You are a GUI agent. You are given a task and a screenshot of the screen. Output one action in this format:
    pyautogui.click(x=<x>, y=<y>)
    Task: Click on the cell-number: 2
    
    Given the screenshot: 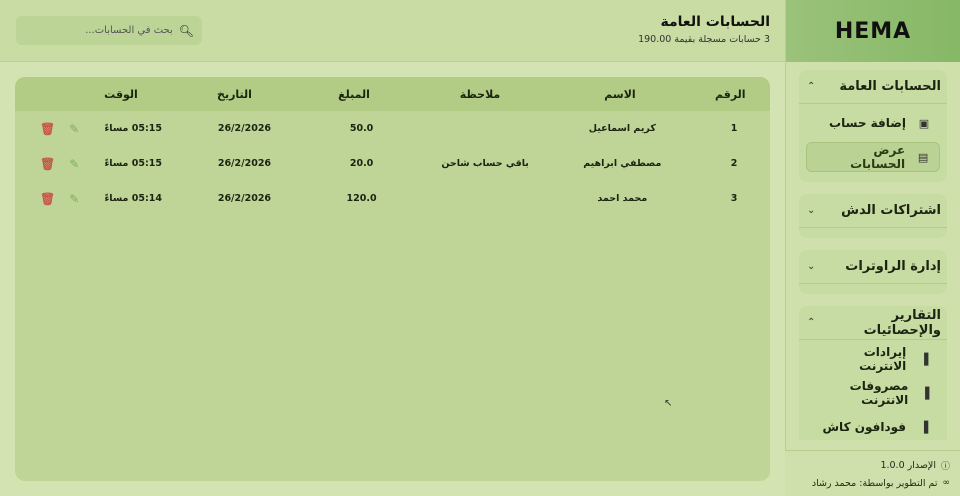 What is the action you would take?
    pyautogui.click(x=734, y=163)
    